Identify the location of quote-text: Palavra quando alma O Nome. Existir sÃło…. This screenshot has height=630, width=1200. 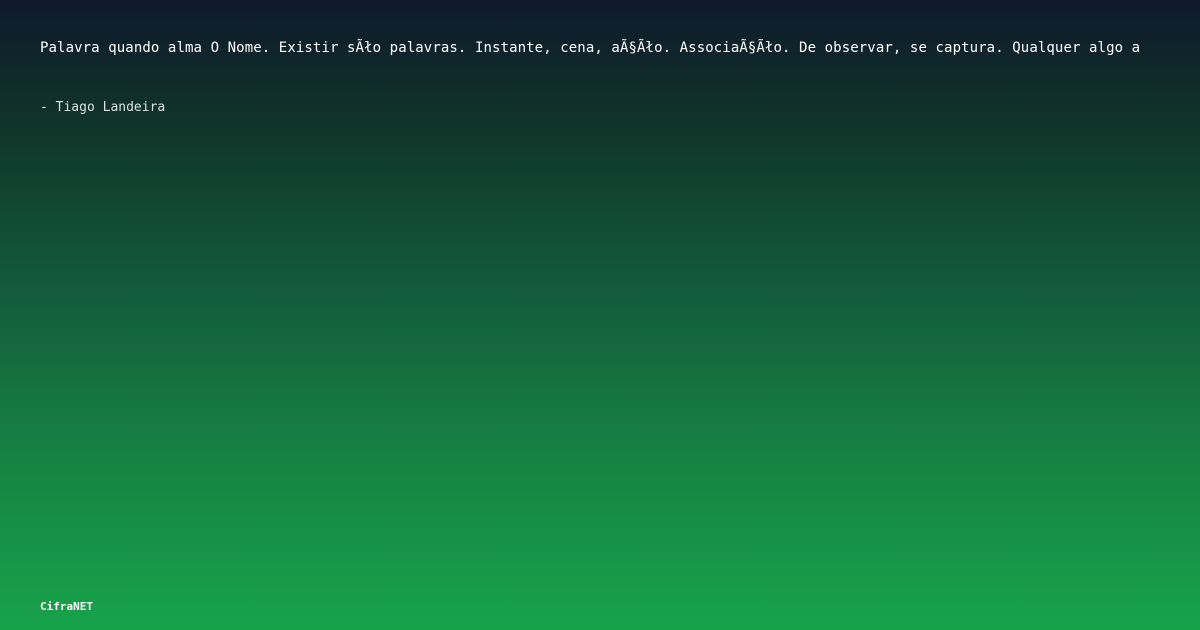
(590, 48).